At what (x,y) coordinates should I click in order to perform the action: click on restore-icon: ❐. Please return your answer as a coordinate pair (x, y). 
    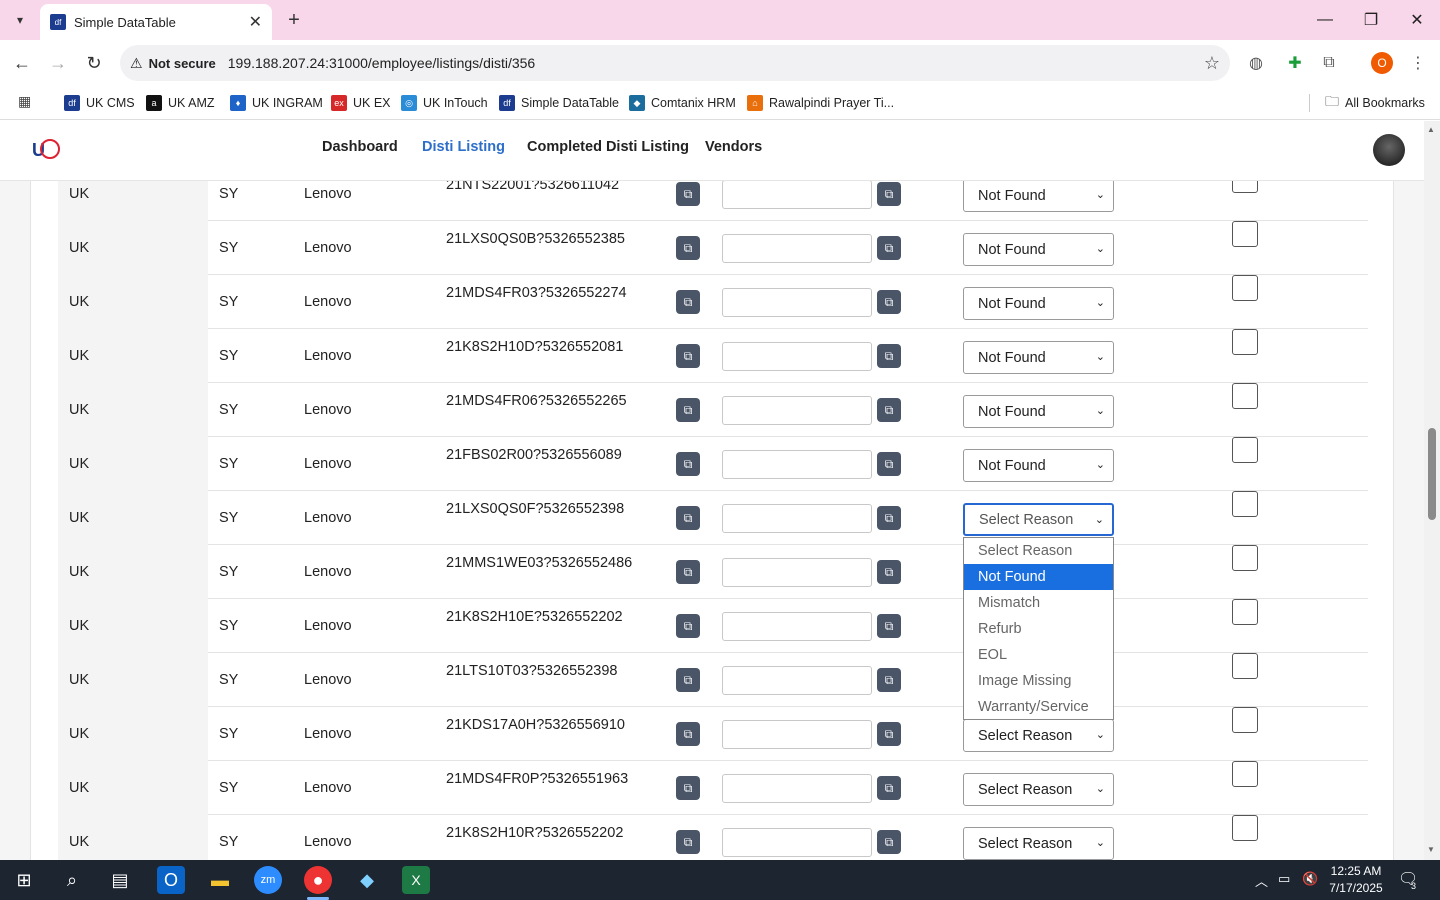
    Looking at the image, I should click on (1371, 20).